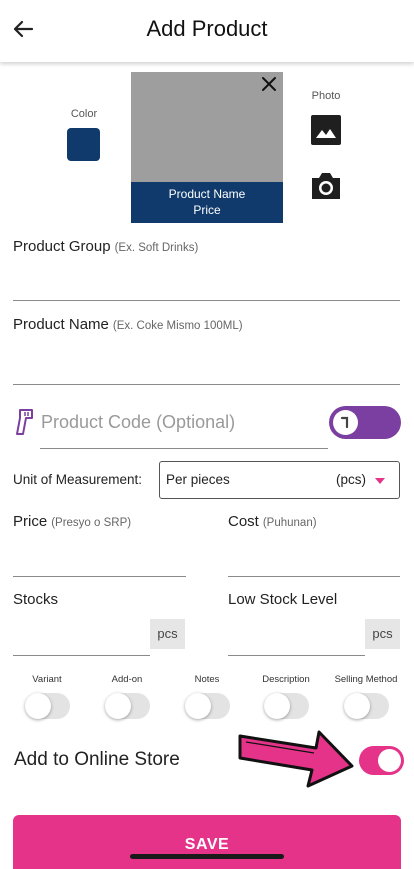 The width and height of the screenshot is (414, 869). What do you see at coordinates (207, 147) in the screenshot?
I see `product-preview: Product Name Price` at bounding box center [207, 147].